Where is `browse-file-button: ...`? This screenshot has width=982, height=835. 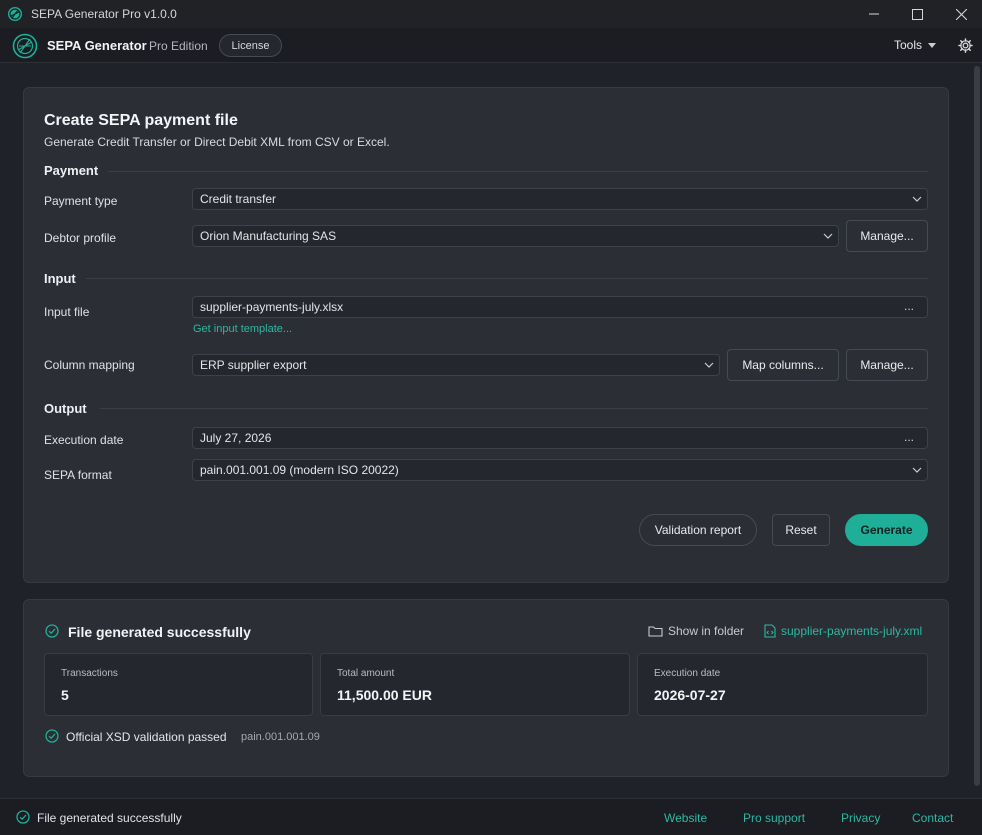 browse-file-button: ... is located at coordinates (909, 306).